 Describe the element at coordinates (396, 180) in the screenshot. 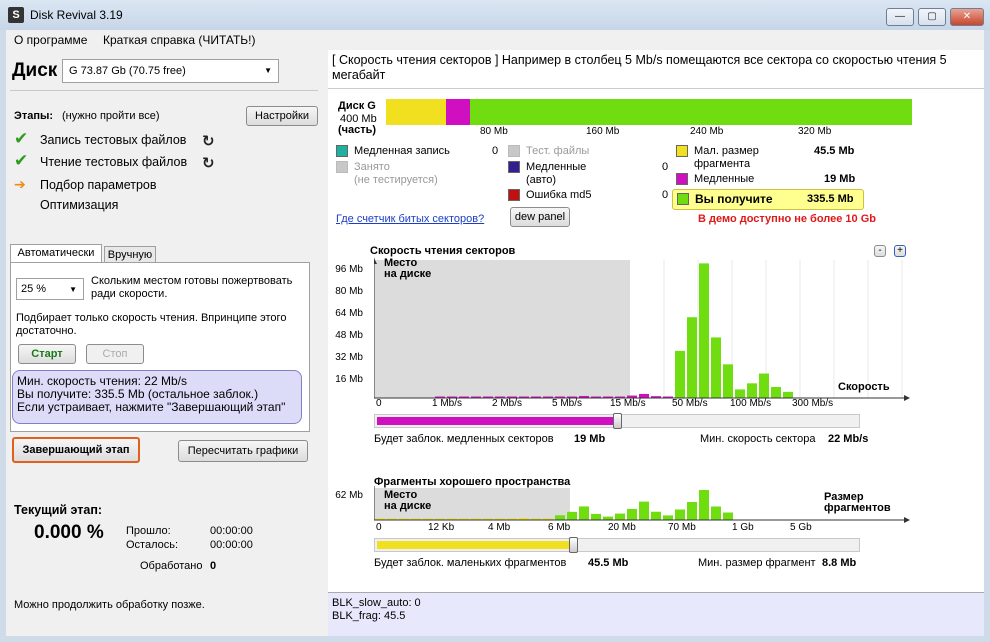

I see `legend-busy-note: (не тестируется)` at that location.